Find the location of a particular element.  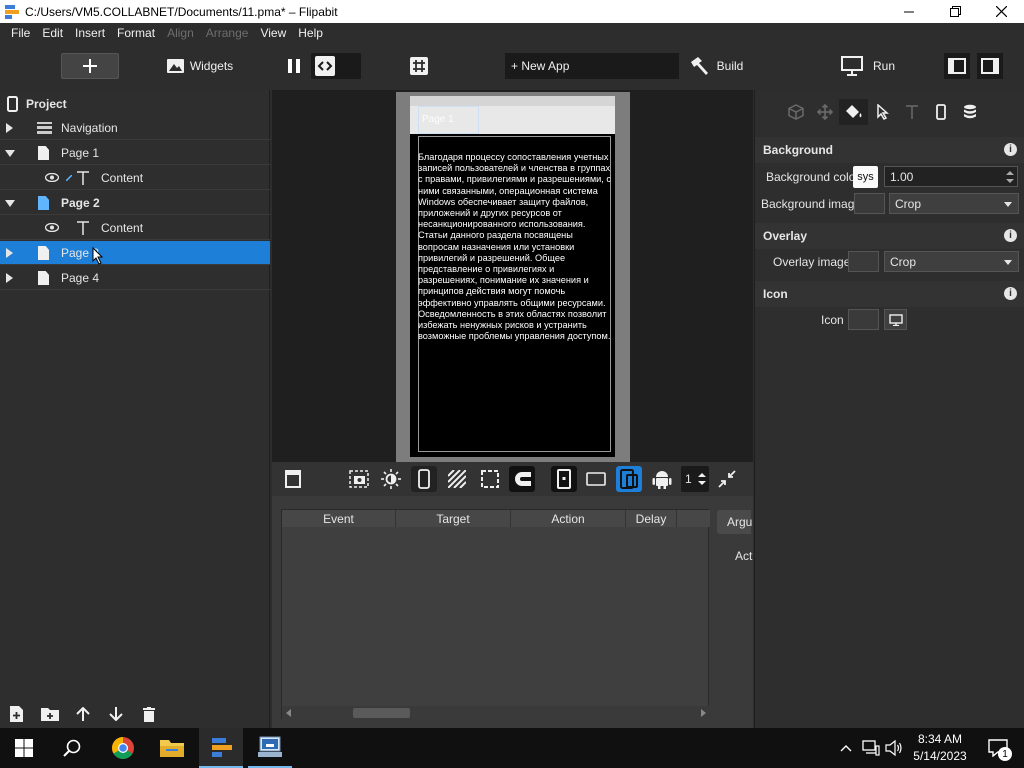

build-button: Build is located at coordinates (716, 66).